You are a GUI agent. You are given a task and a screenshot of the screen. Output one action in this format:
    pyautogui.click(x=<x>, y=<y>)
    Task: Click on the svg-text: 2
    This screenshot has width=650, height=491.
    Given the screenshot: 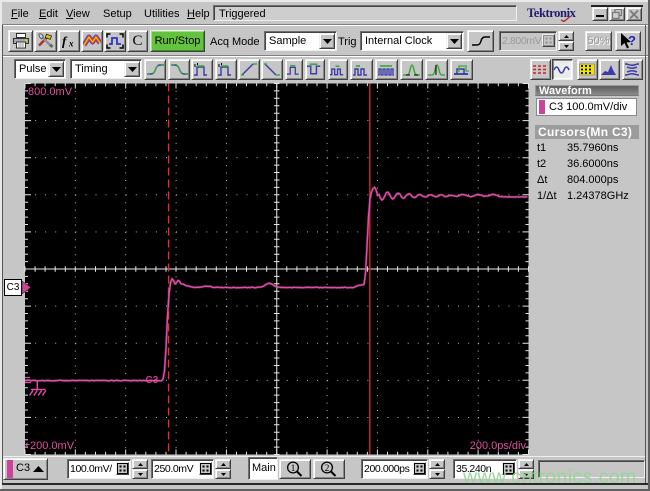 What is the action you would take?
    pyautogui.click(x=327, y=469)
    